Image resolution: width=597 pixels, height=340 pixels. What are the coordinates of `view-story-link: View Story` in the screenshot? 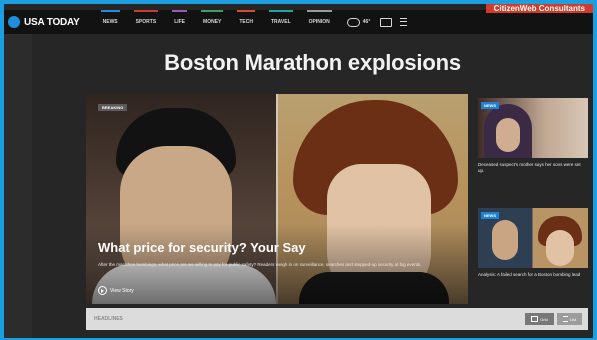 It's located at (116, 290).